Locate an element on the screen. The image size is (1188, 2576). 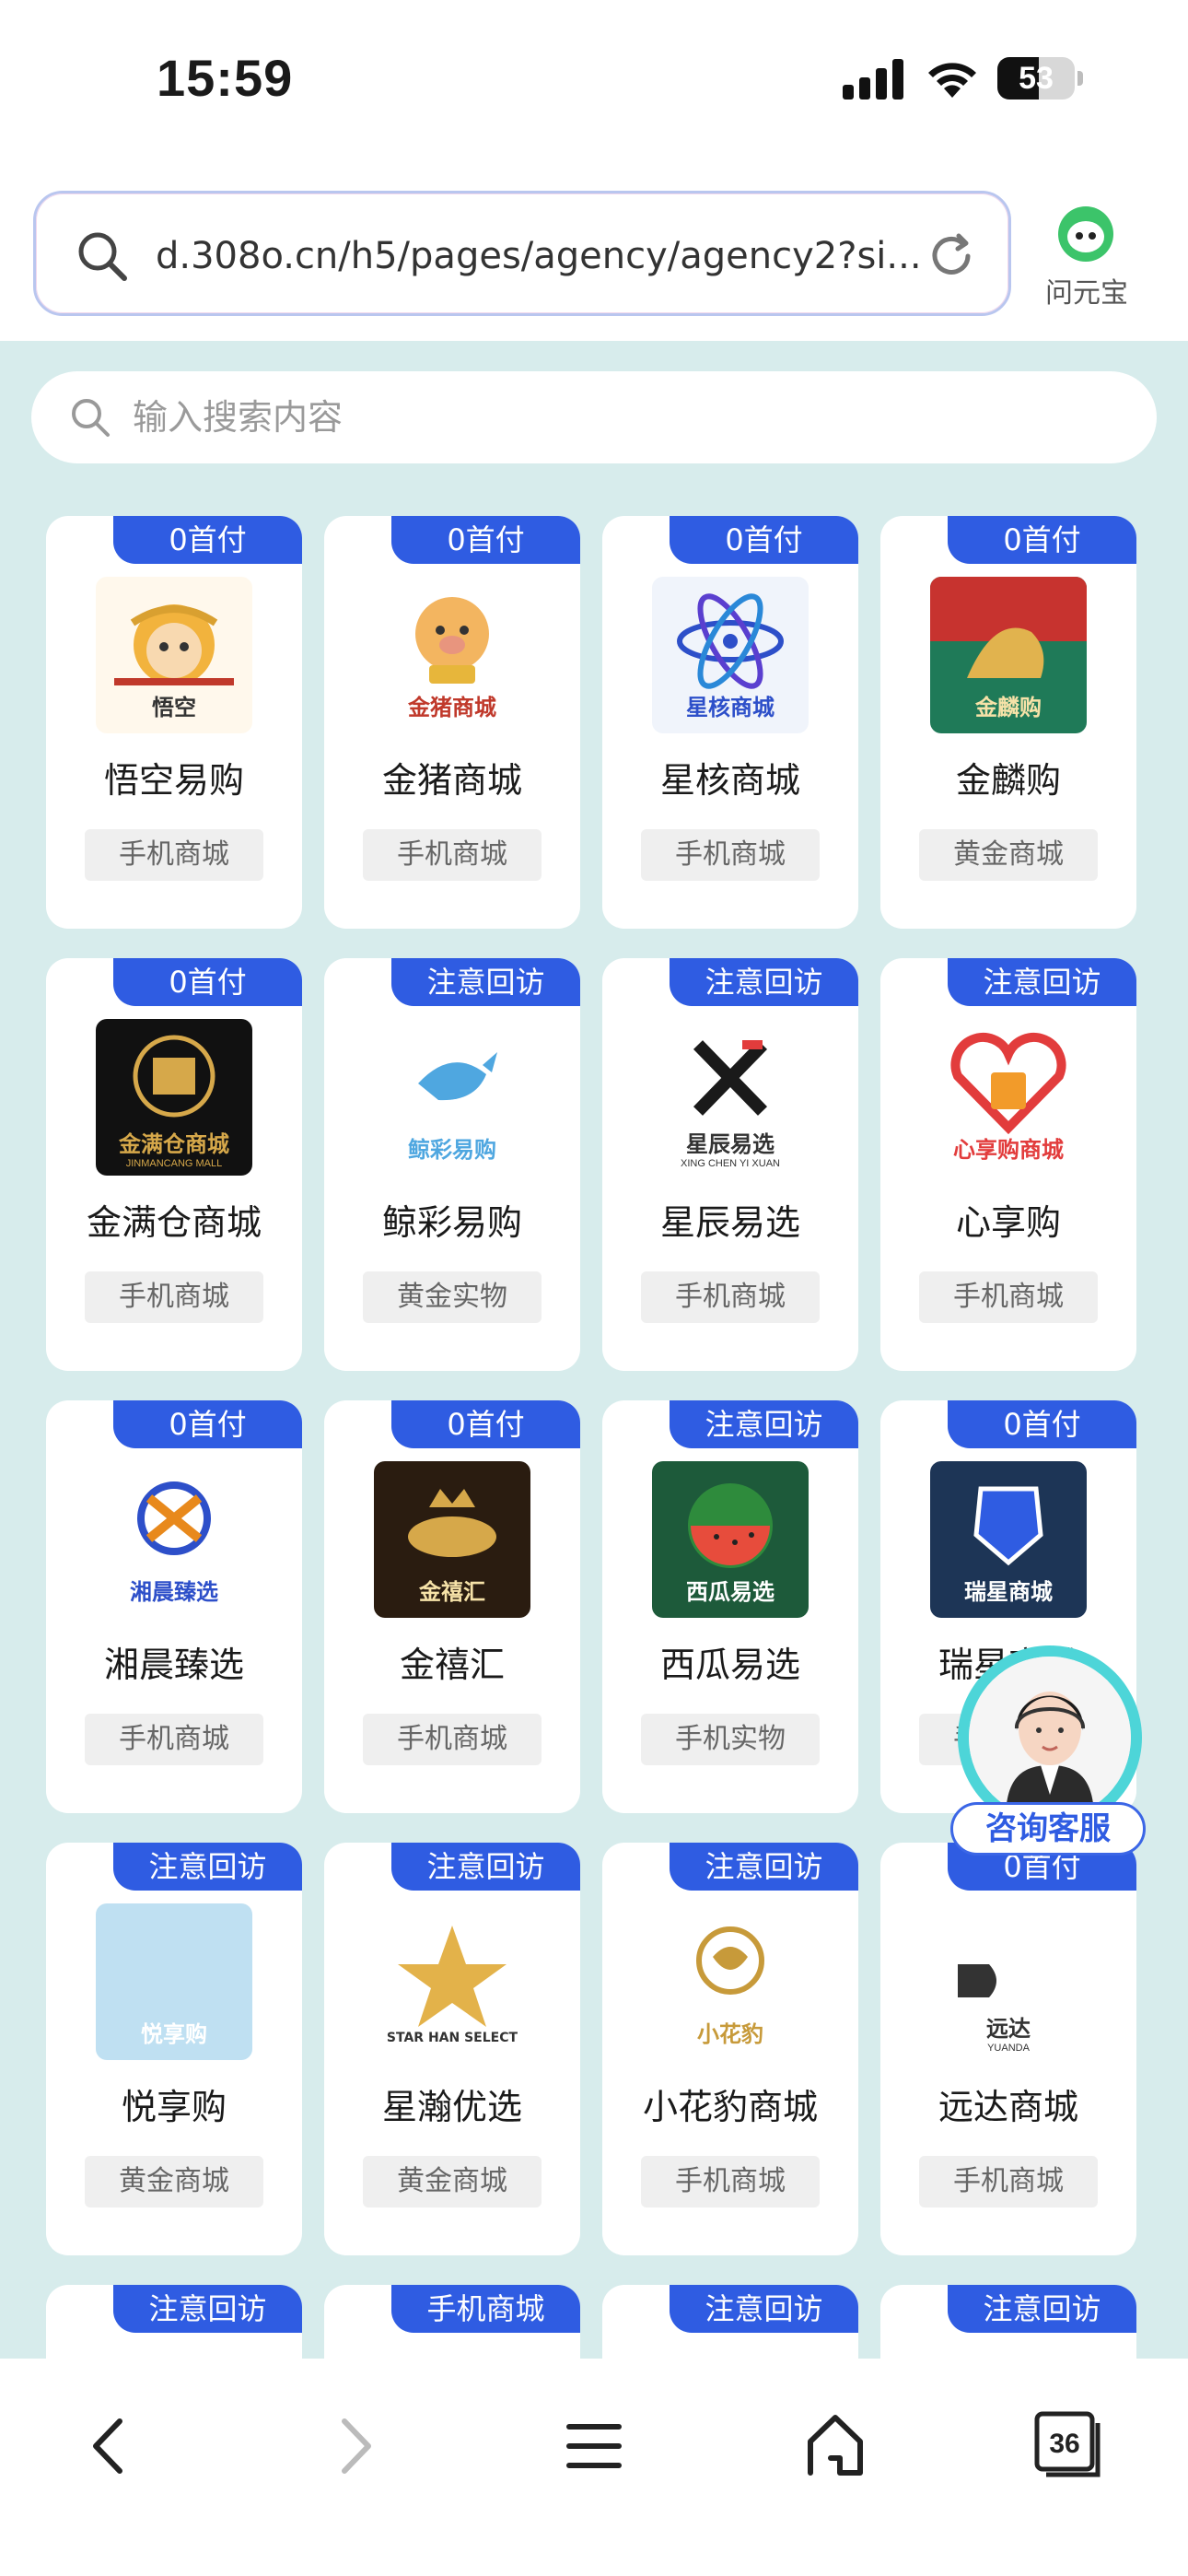
store-logo: 金禧汇 is located at coordinates (452, 1539).